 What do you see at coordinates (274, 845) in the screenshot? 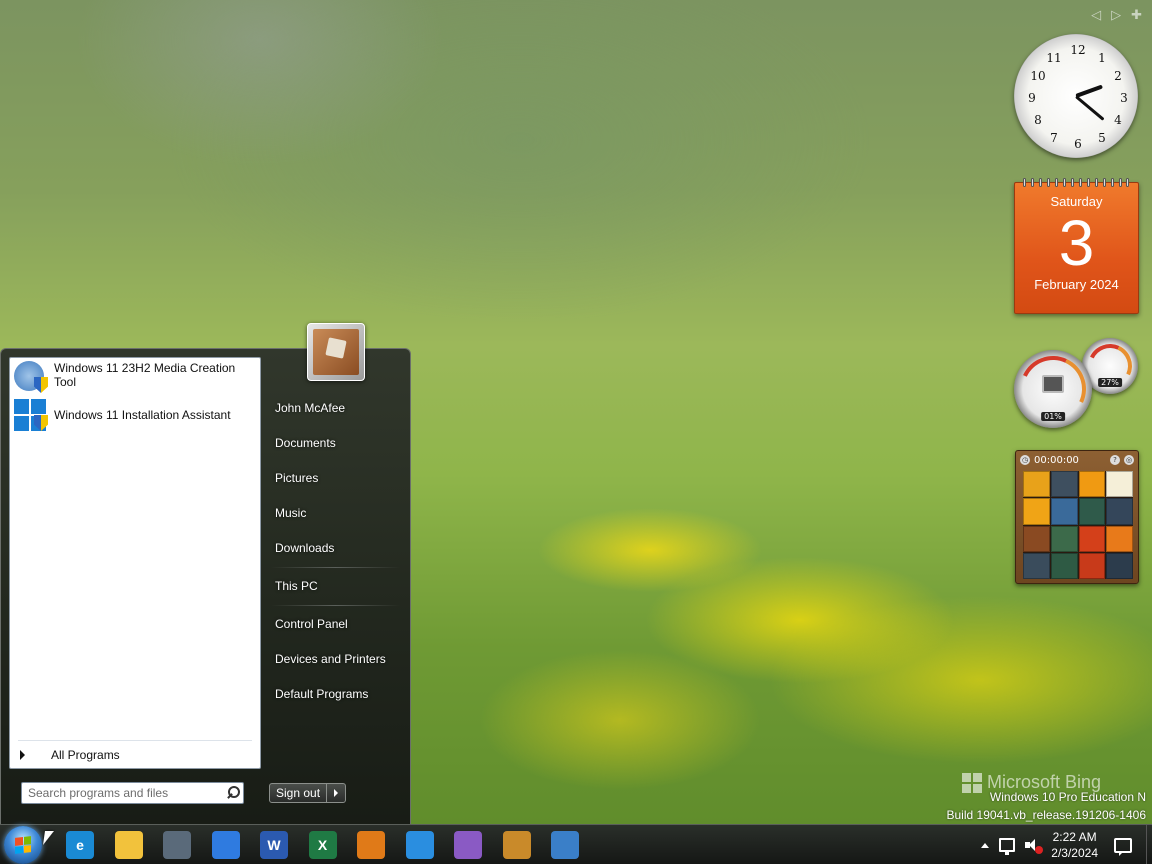
I see `word-icon: W` at bounding box center [274, 845].